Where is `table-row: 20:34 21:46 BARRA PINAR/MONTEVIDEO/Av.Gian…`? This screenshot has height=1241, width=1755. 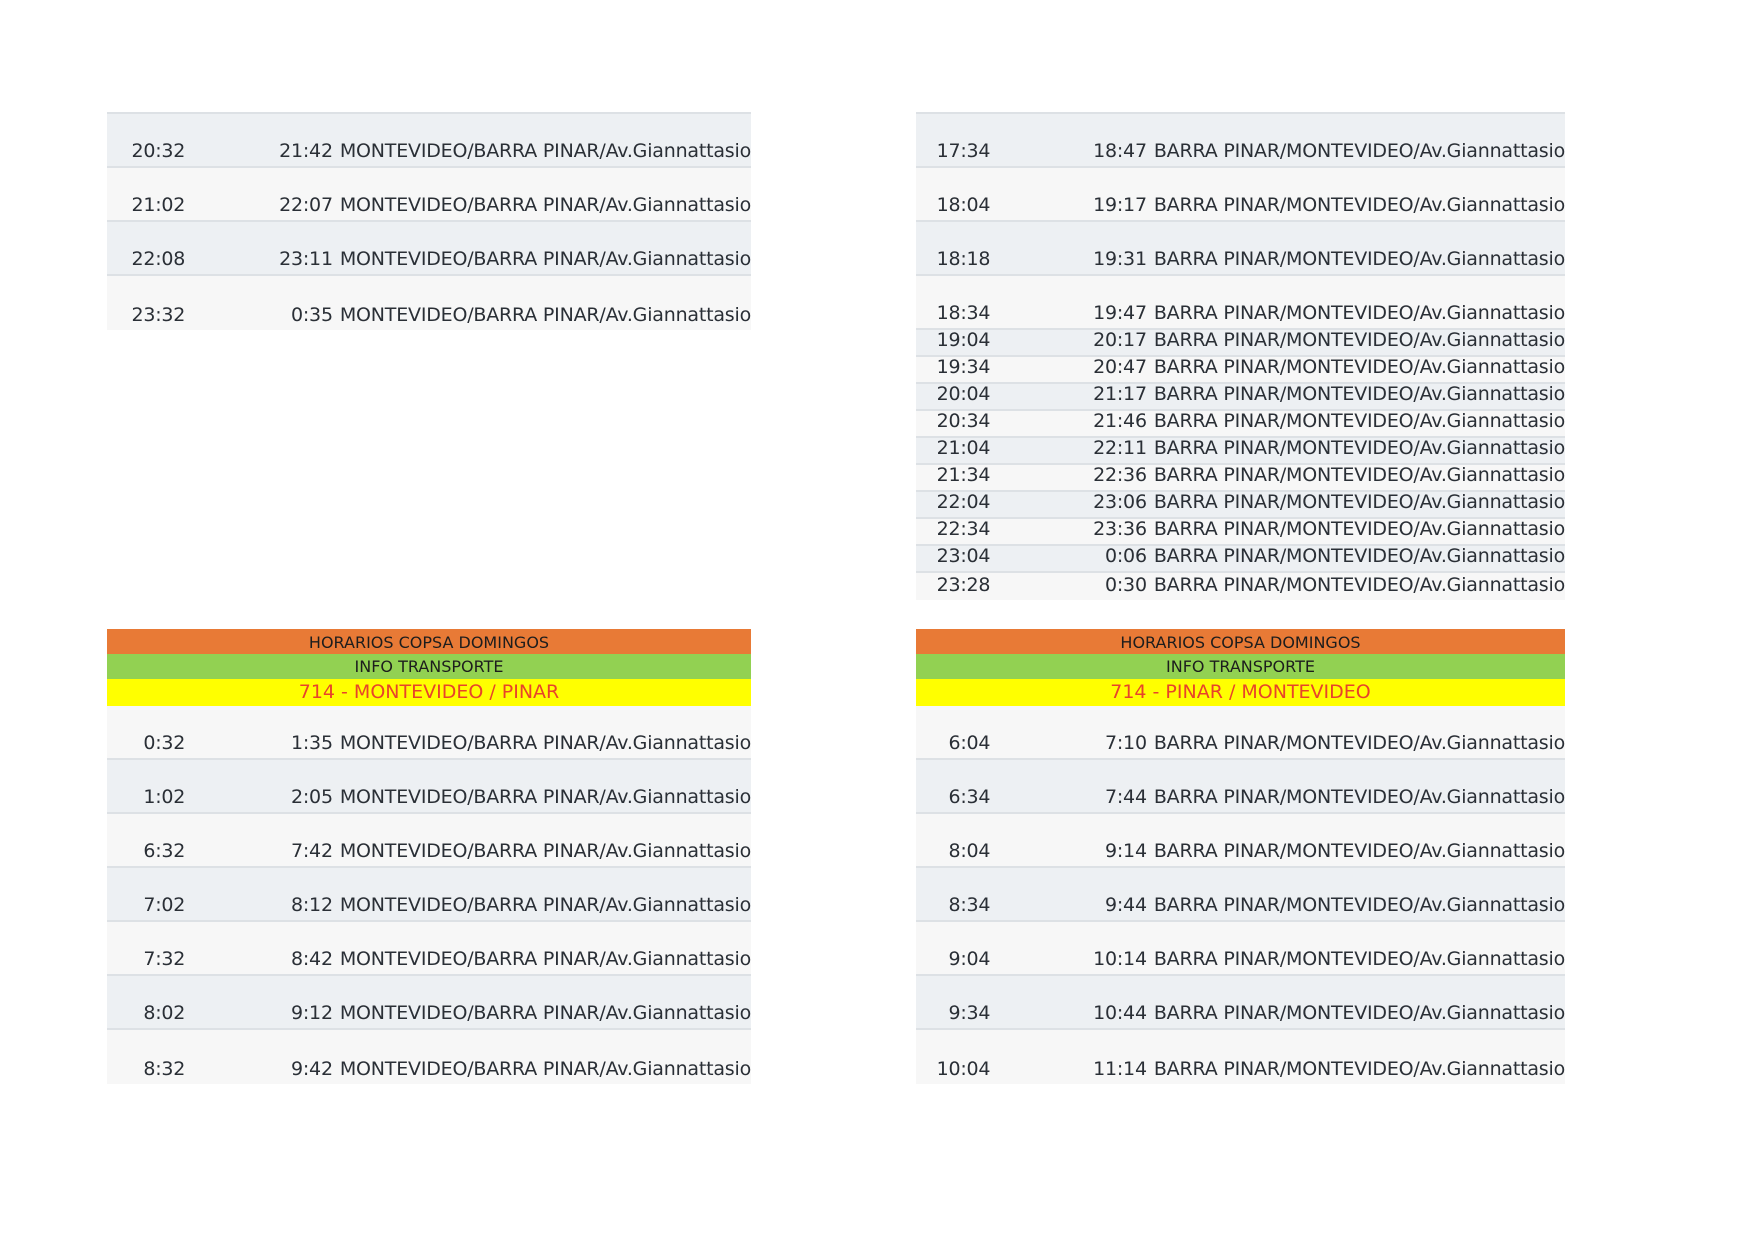
table-row: 20:34 21:46 BARRA PINAR/MONTEVIDEO/Av.Gian… is located at coordinates (1240, 424).